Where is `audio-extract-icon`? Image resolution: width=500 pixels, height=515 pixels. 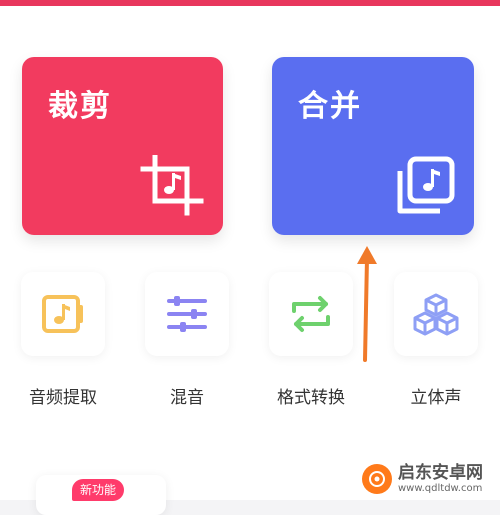 audio-extract-icon is located at coordinates (62, 314).